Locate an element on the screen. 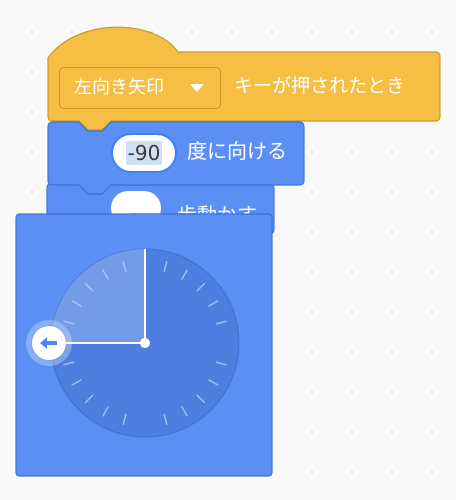 This screenshot has width=456, height=500. dial-handle is located at coordinates (49, 343).